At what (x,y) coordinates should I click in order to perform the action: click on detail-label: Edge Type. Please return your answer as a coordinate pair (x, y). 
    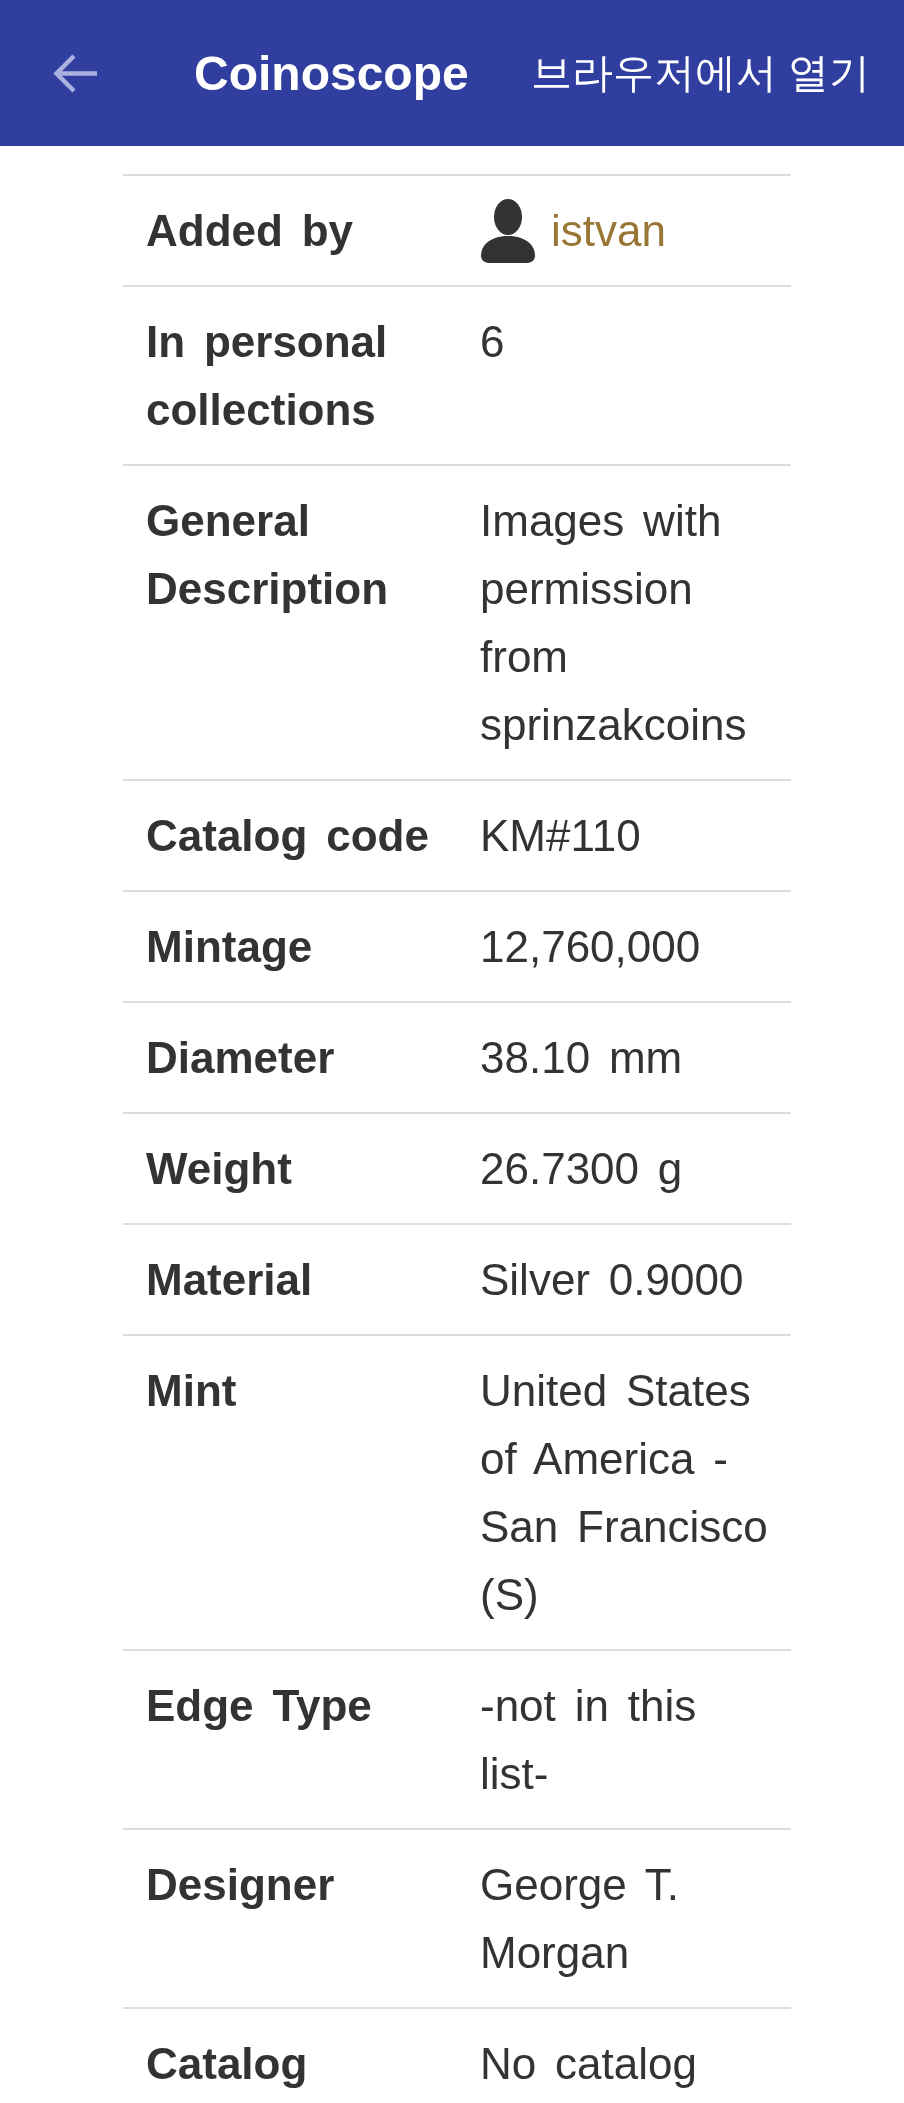
    Looking at the image, I should click on (259, 1706).